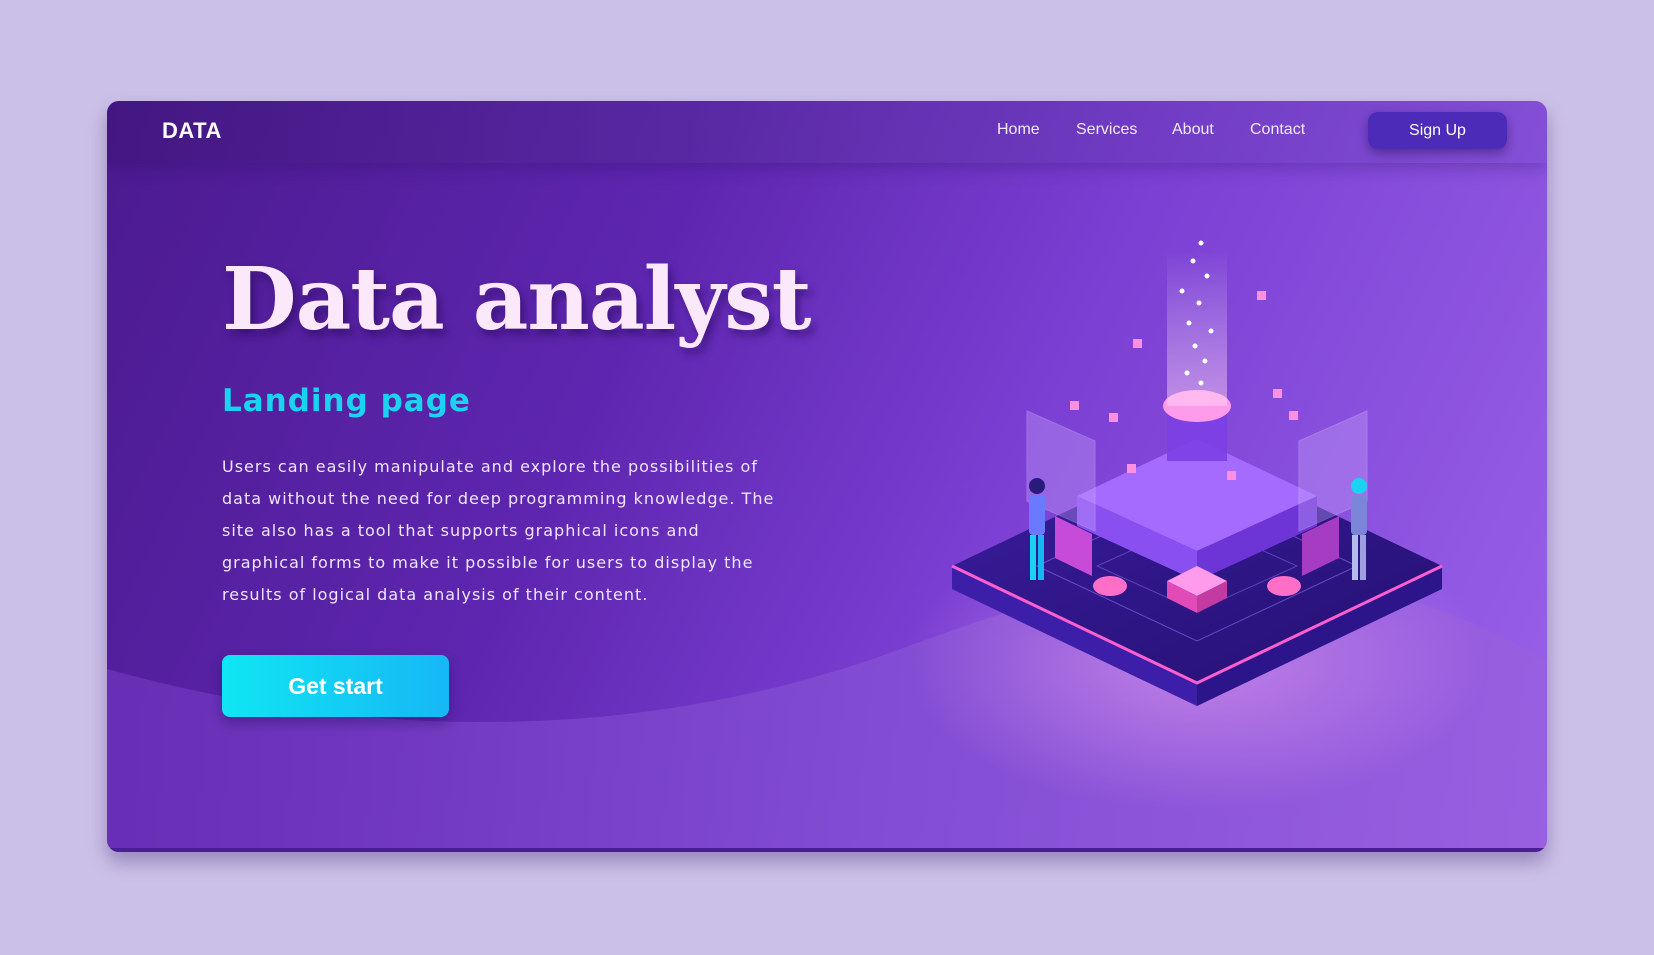  I want to click on nav-link-about: About, so click(1193, 130).